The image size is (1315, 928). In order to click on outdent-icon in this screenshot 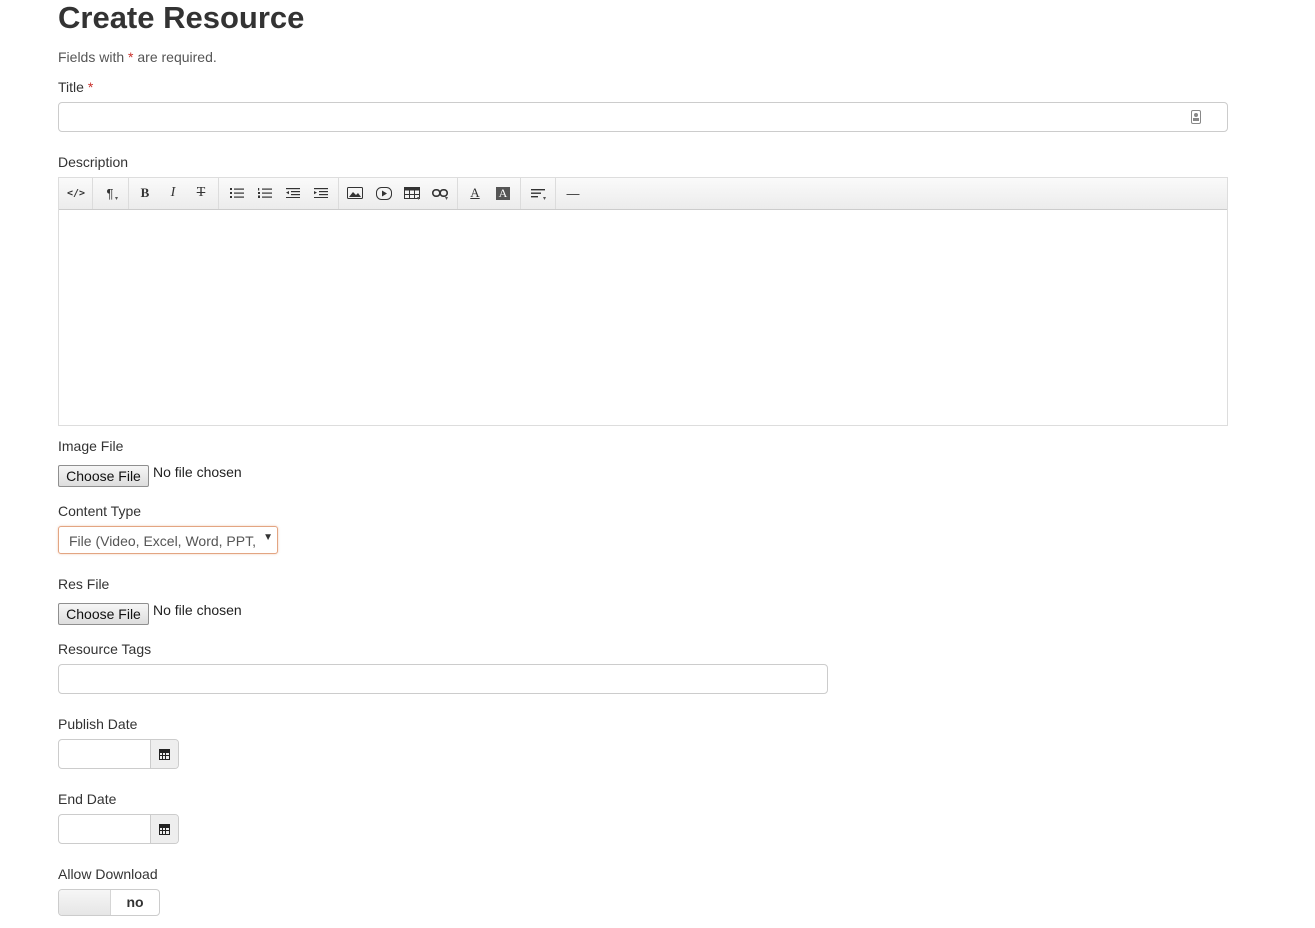, I will do `click(293, 193)`.